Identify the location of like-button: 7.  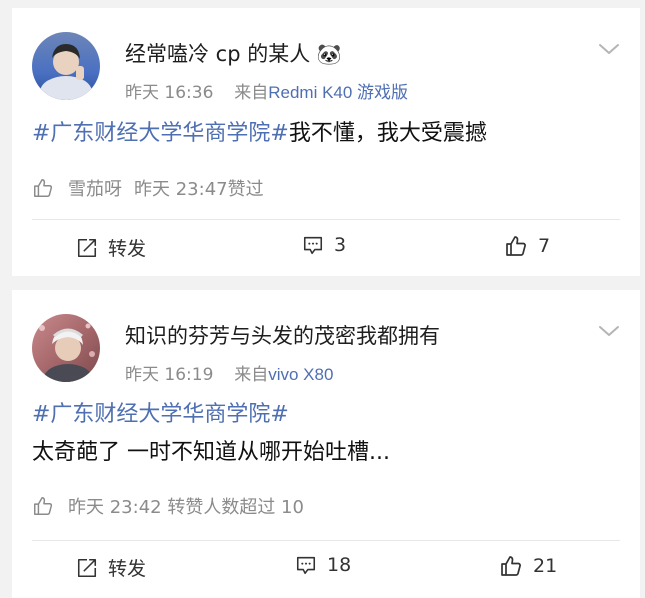
(527, 246).